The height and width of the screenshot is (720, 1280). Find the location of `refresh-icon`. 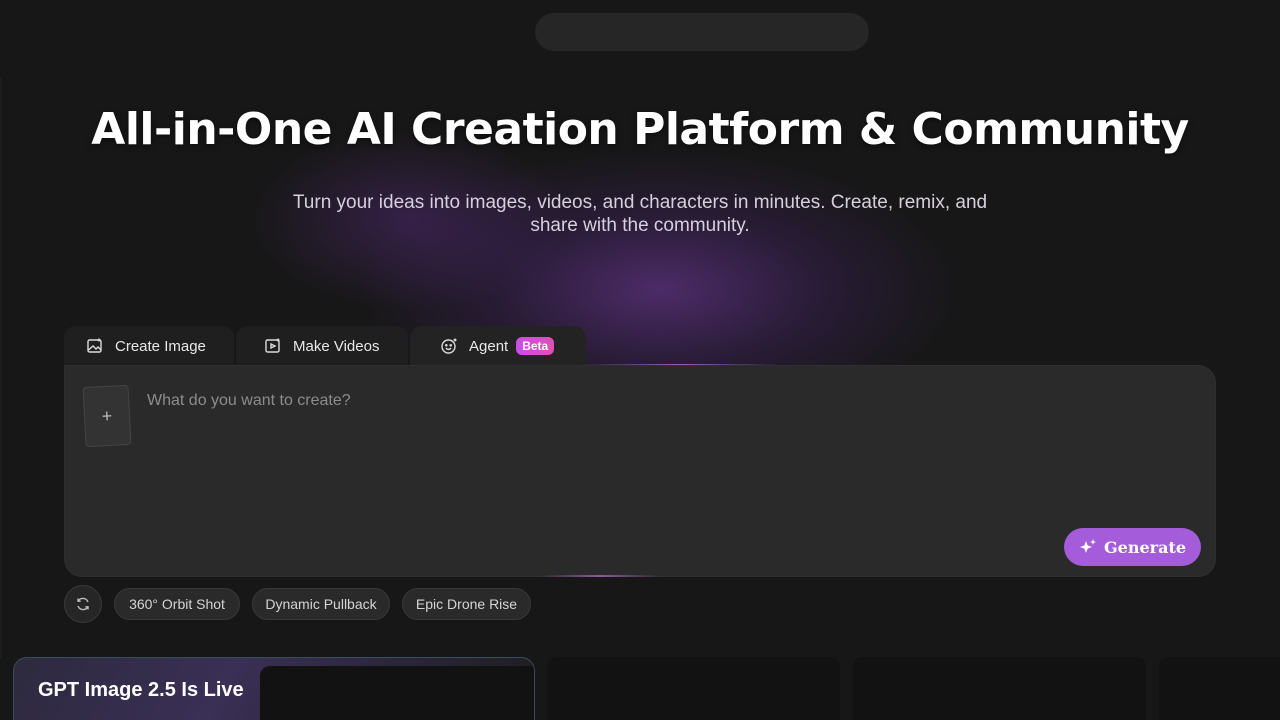

refresh-icon is located at coordinates (83, 604).